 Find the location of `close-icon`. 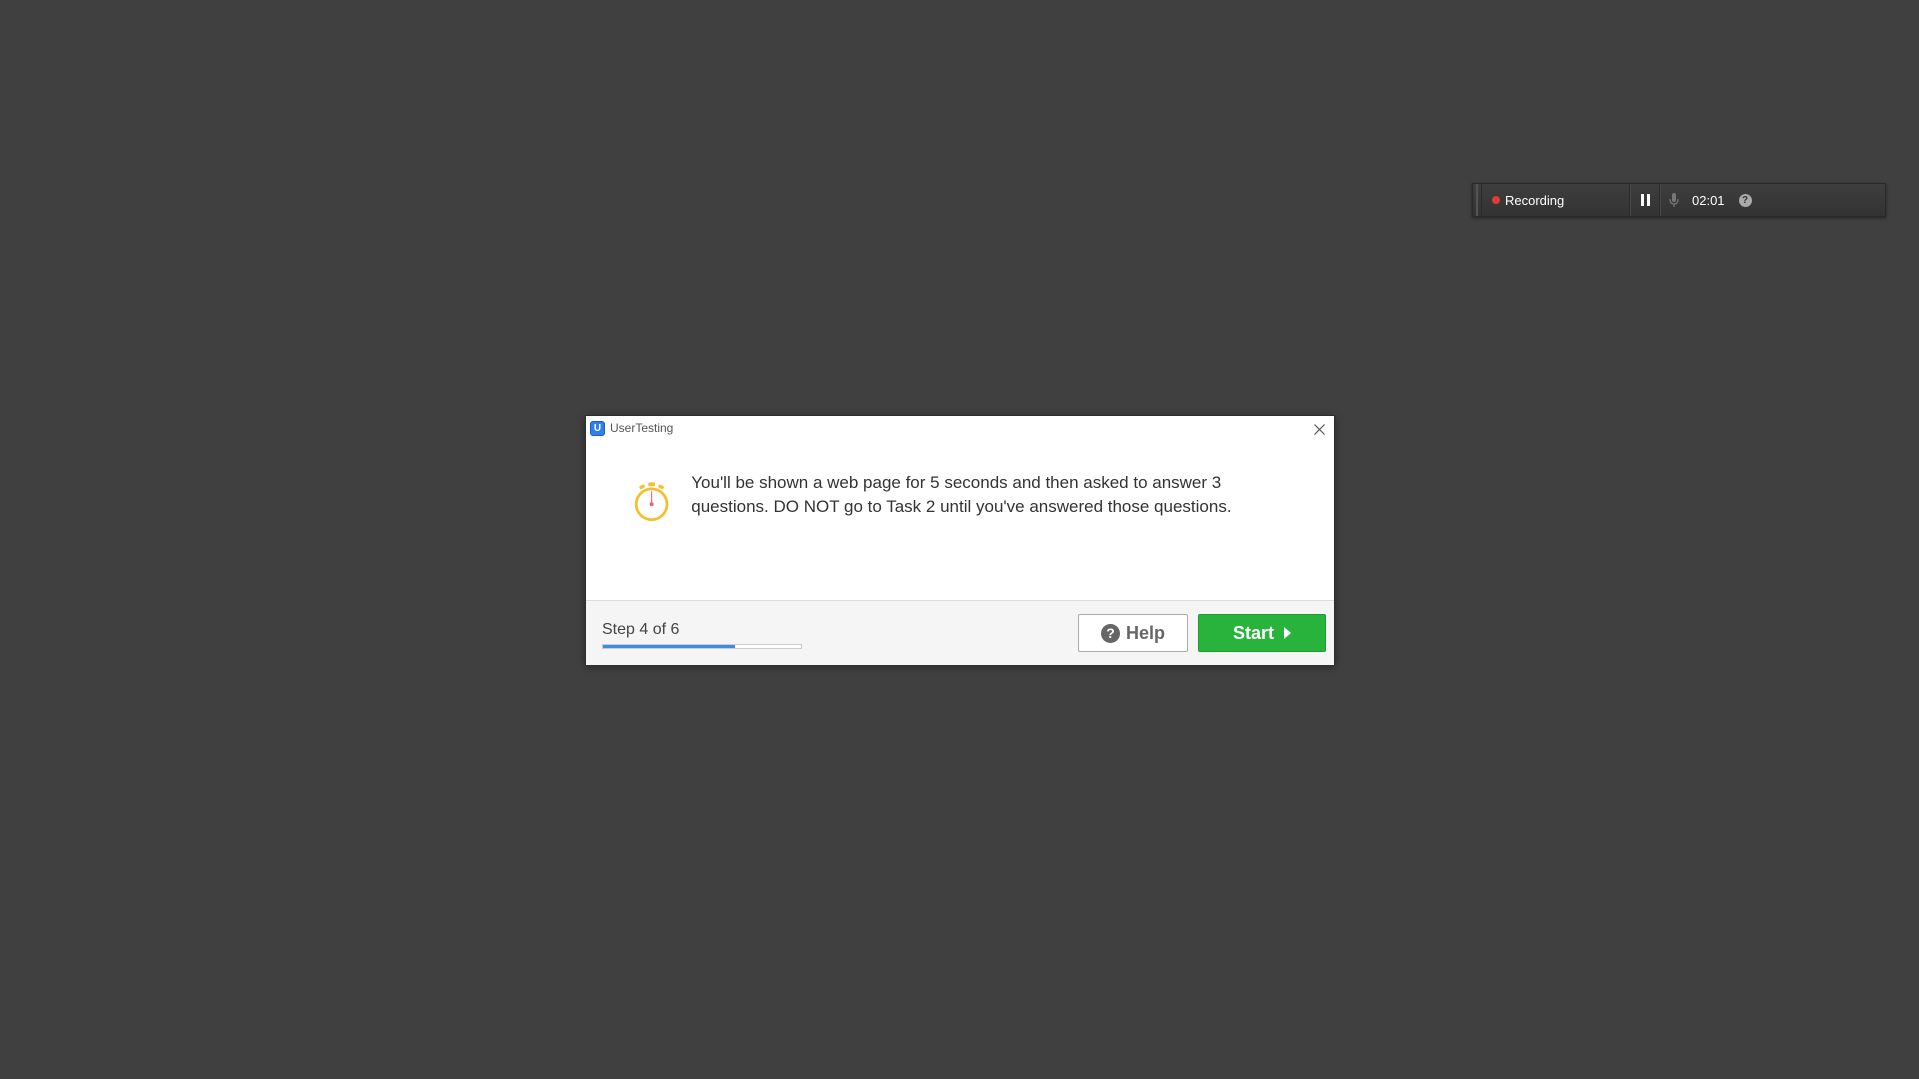

close-icon is located at coordinates (1319, 429).